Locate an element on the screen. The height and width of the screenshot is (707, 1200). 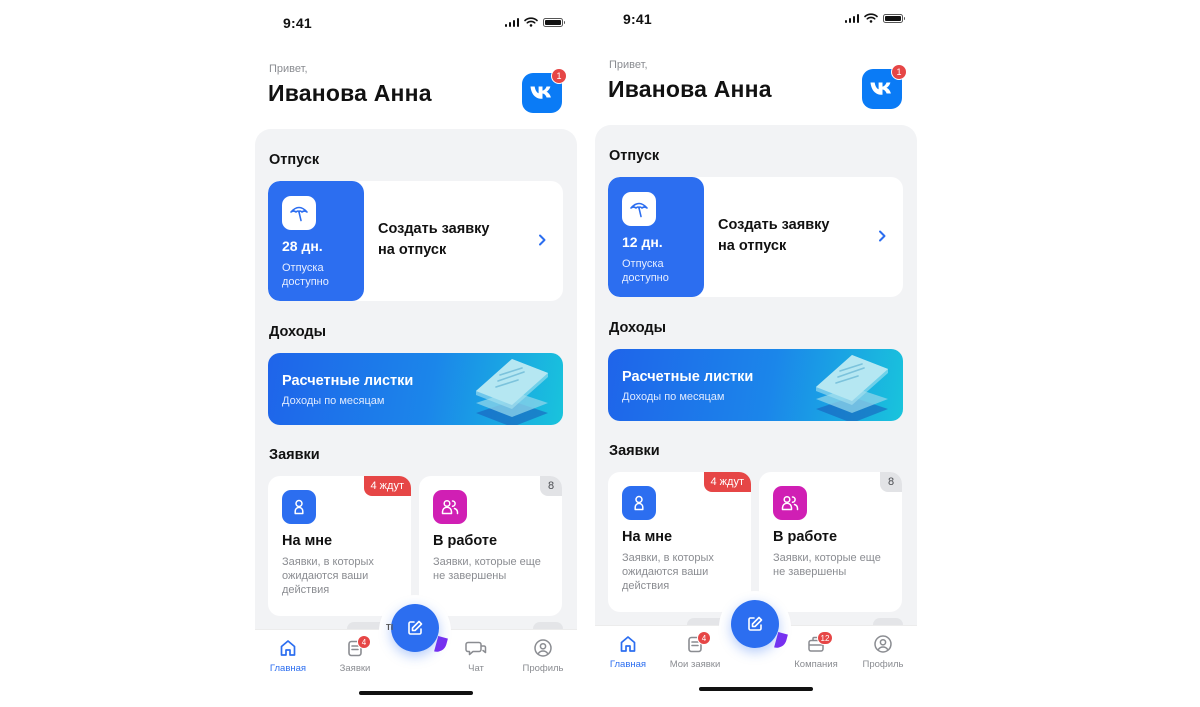
vacation-note-line-1: Отпуска is located at coordinates (303, 268).